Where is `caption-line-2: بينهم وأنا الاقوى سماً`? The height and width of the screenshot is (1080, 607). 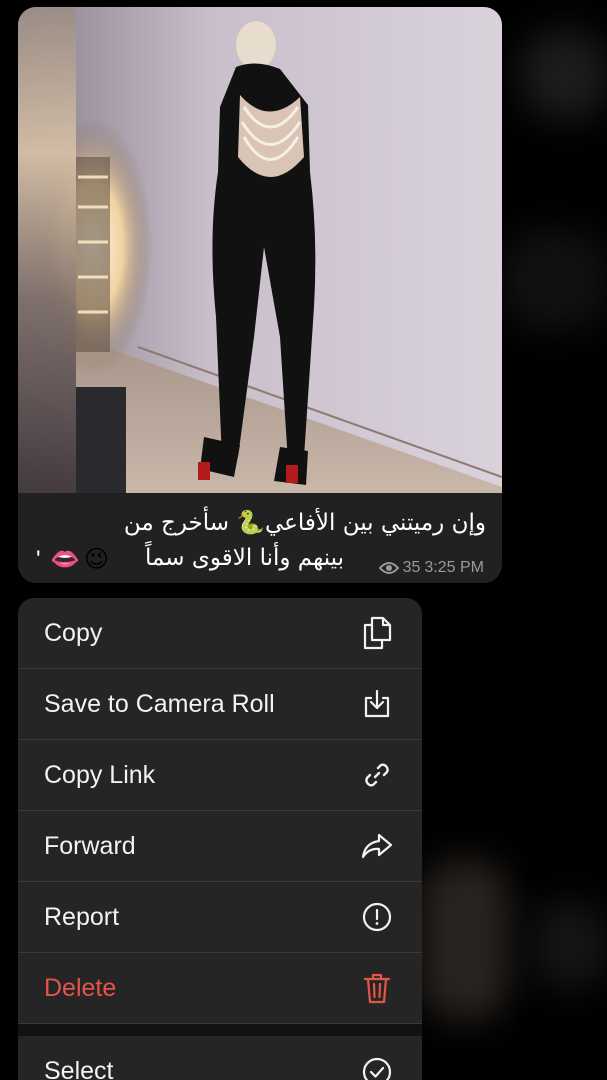
caption-line-2: بينهم وأنا الاقوى سماً is located at coordinates (244, 558).